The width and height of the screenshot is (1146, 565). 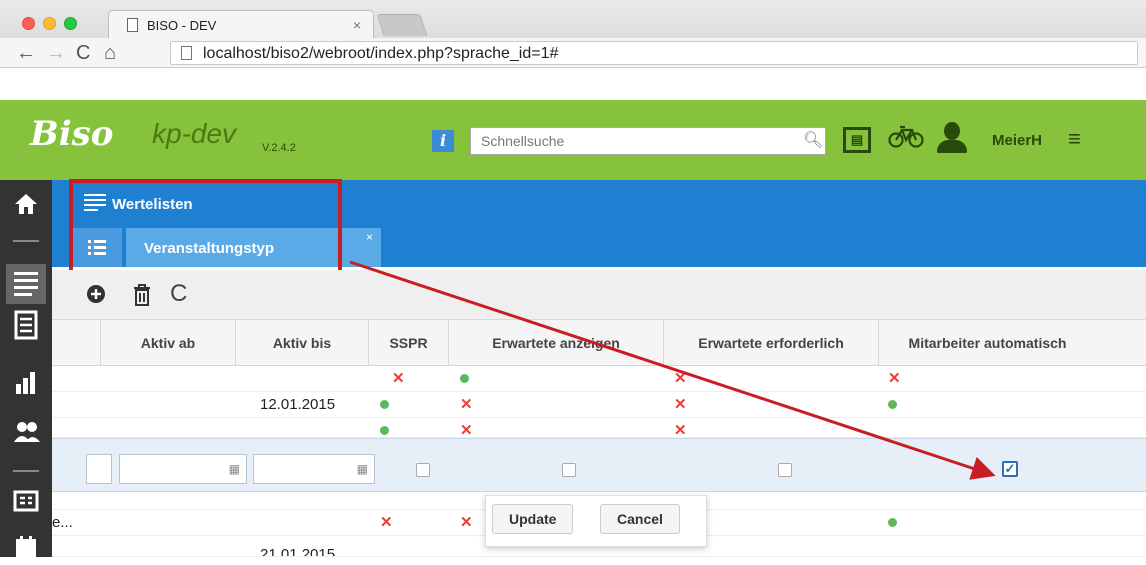 What do you see at coordinates (186, 53) in the screenshot?
I see `page-icon` at bounding box center [186, 53].